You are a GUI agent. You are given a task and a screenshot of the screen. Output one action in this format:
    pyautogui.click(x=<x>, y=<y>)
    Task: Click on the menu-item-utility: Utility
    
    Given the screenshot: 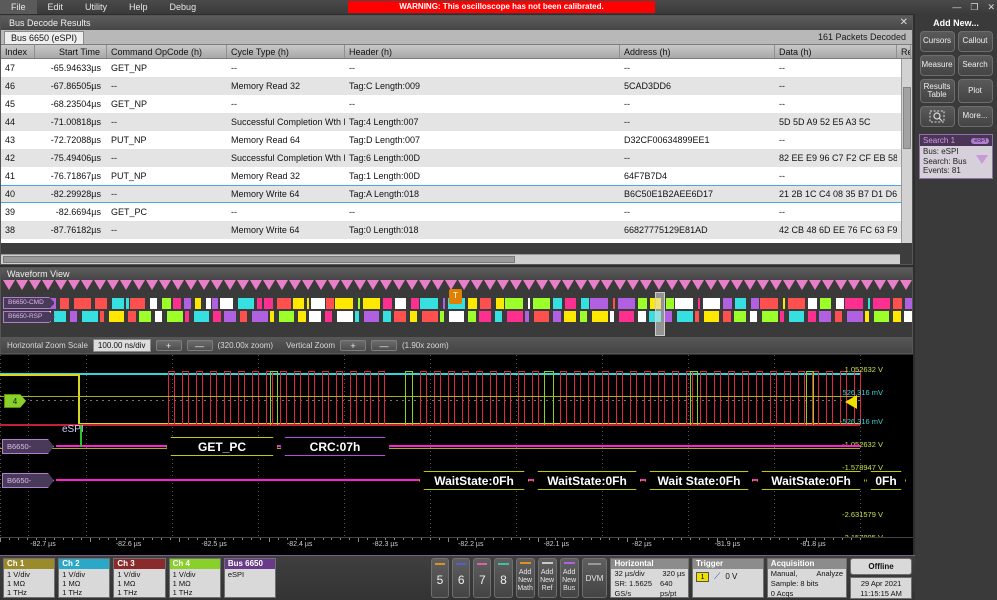 What is the action you would take?
    pyautogui.click(x=96, y=7)
    